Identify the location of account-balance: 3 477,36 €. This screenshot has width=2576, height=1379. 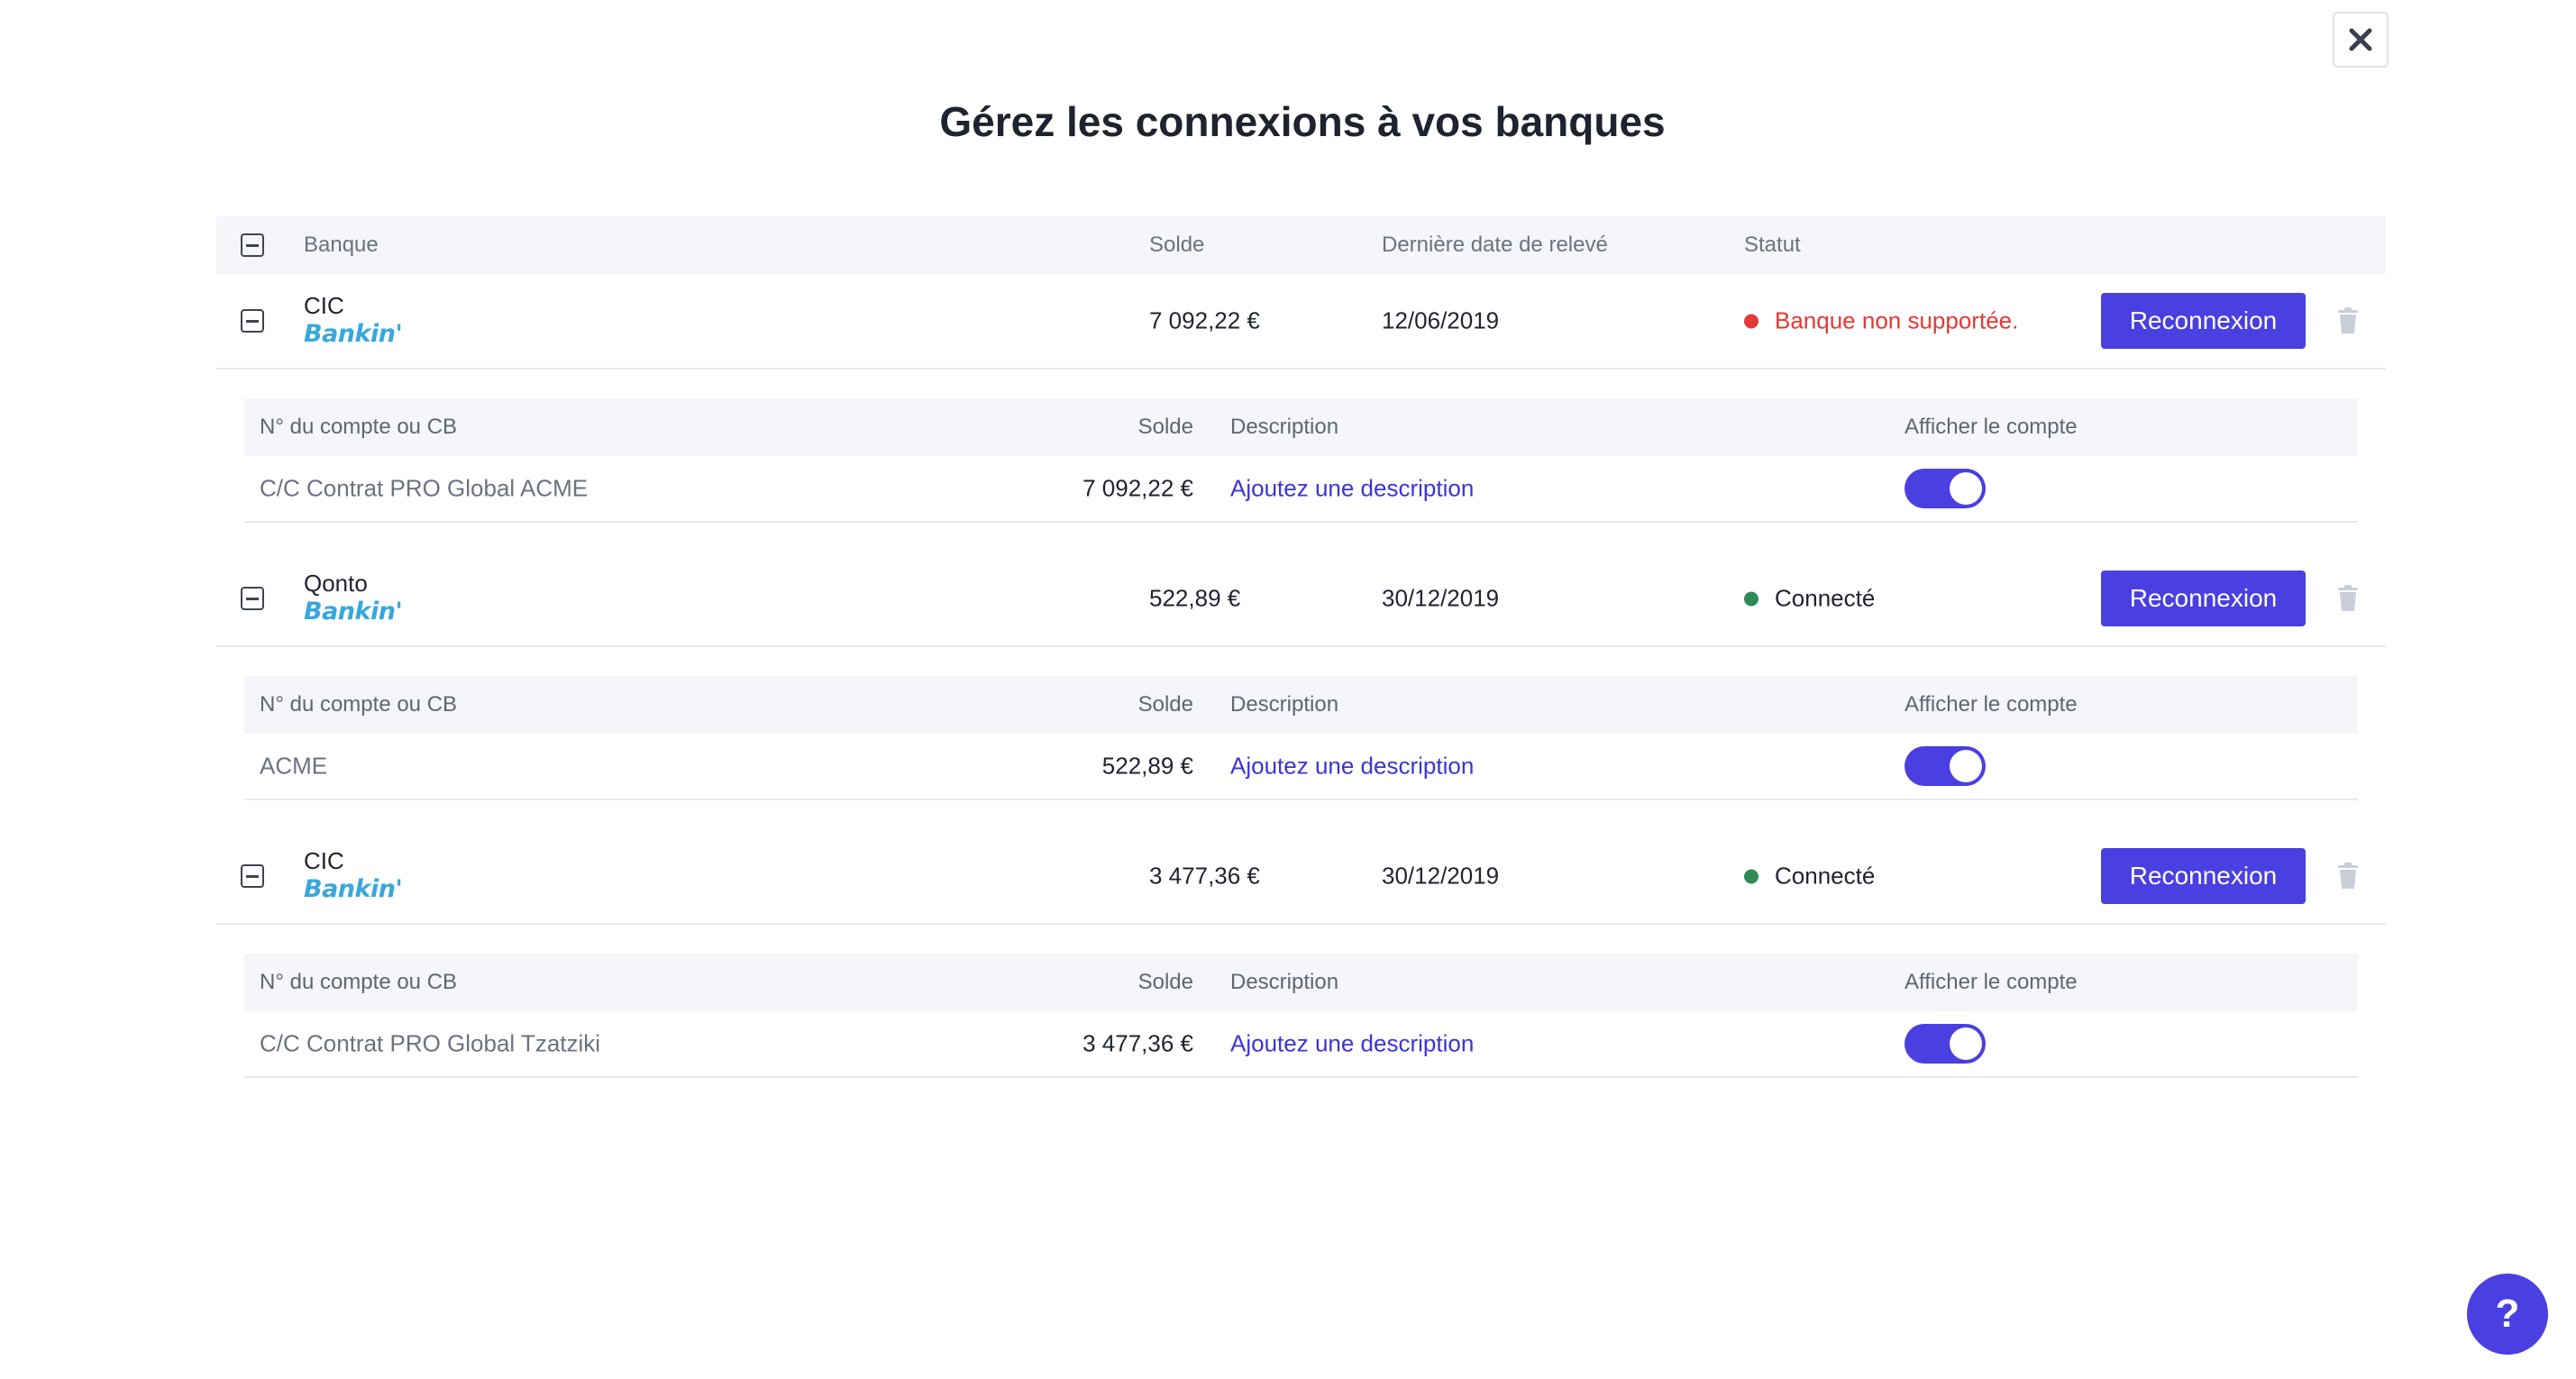
(1137, 1043).